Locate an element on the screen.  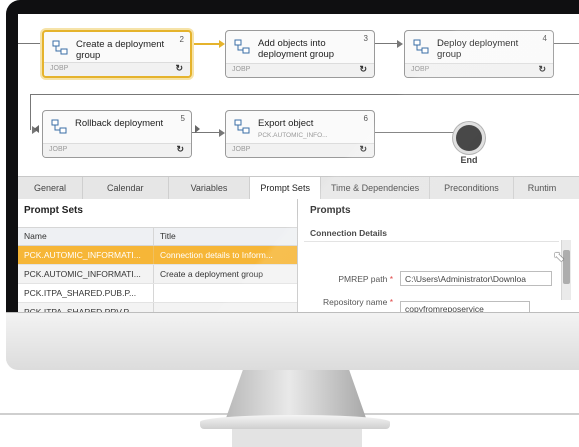
connector-start is located at coordinates (30, 43).